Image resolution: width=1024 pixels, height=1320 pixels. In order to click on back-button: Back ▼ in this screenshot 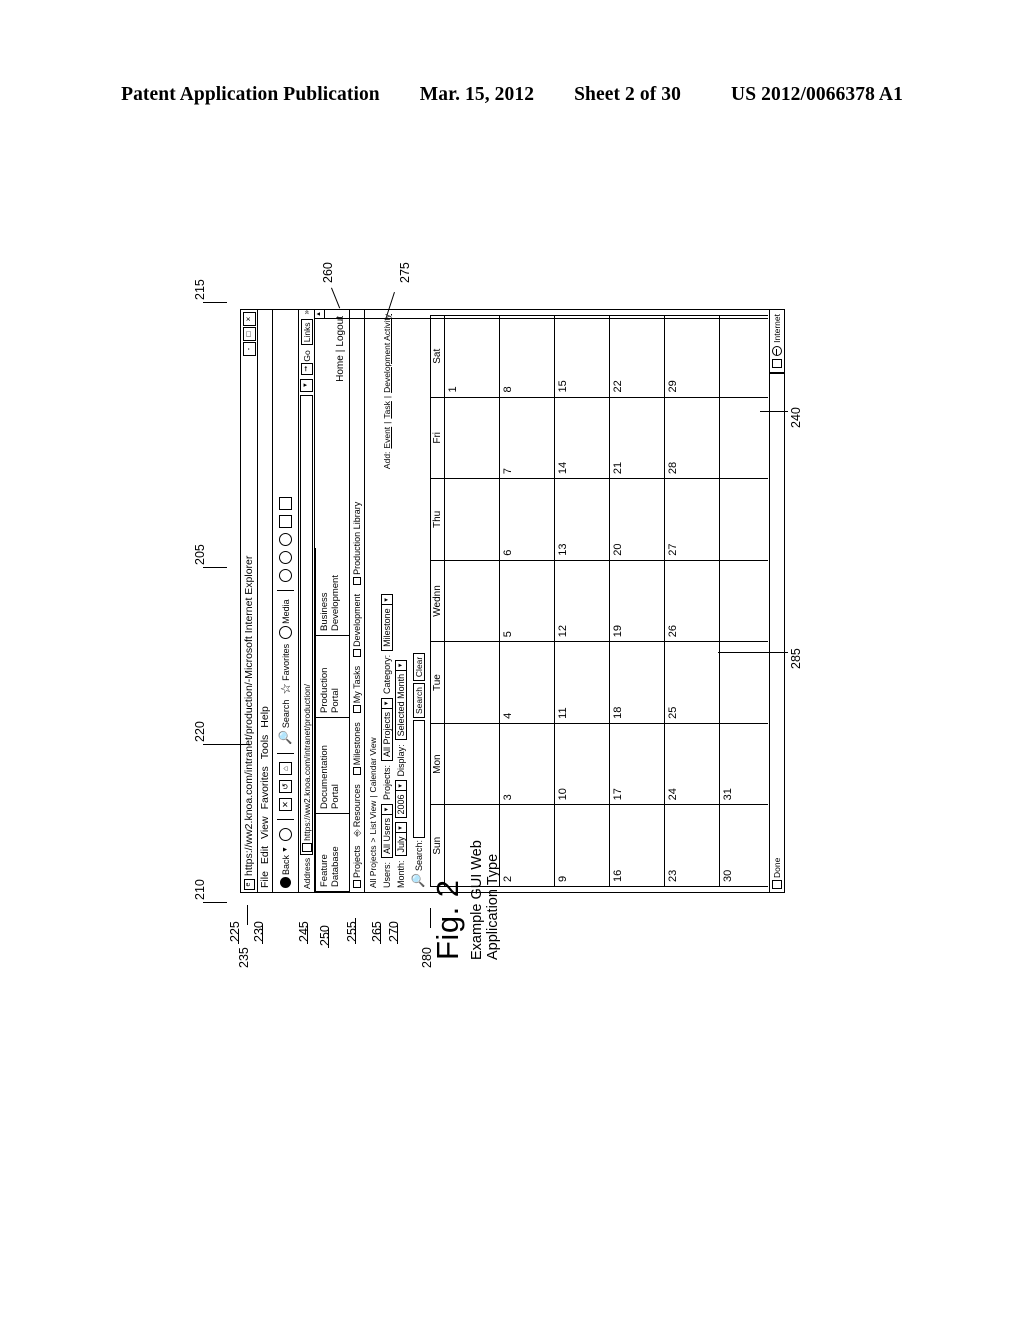, I will do `click(285, 867)`.